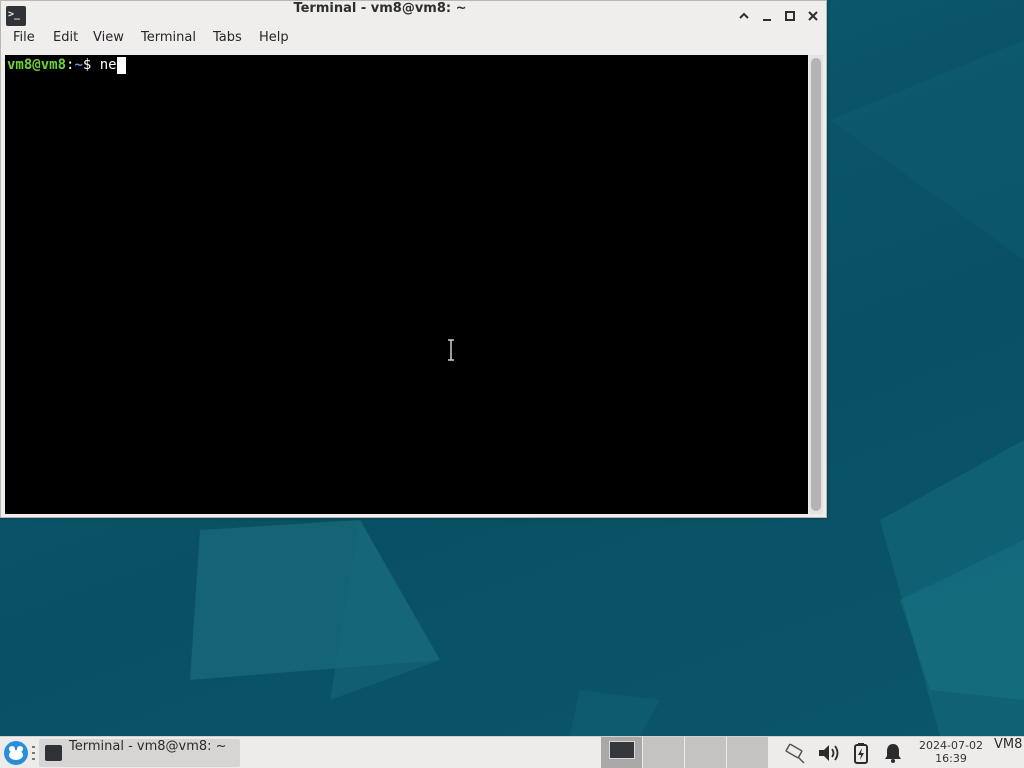 This screenshot has height=768, width=1024. What do you see at coordinates (91, 65) in the screenshot?
I see `prompt-symbol: $` at bounding box center [91, 65].